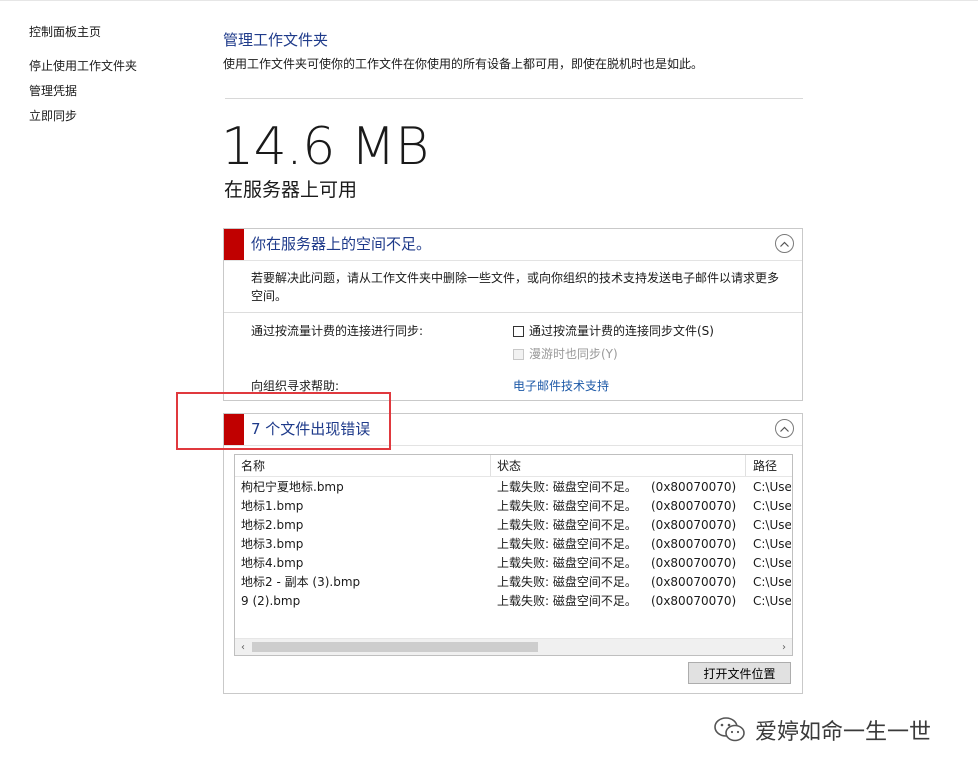  What do you see at coordinates (119, 32) in the screenshot?
I see `sidebar-item-control-panel-home: 控制面板主页` at bounding box center [119, 32].